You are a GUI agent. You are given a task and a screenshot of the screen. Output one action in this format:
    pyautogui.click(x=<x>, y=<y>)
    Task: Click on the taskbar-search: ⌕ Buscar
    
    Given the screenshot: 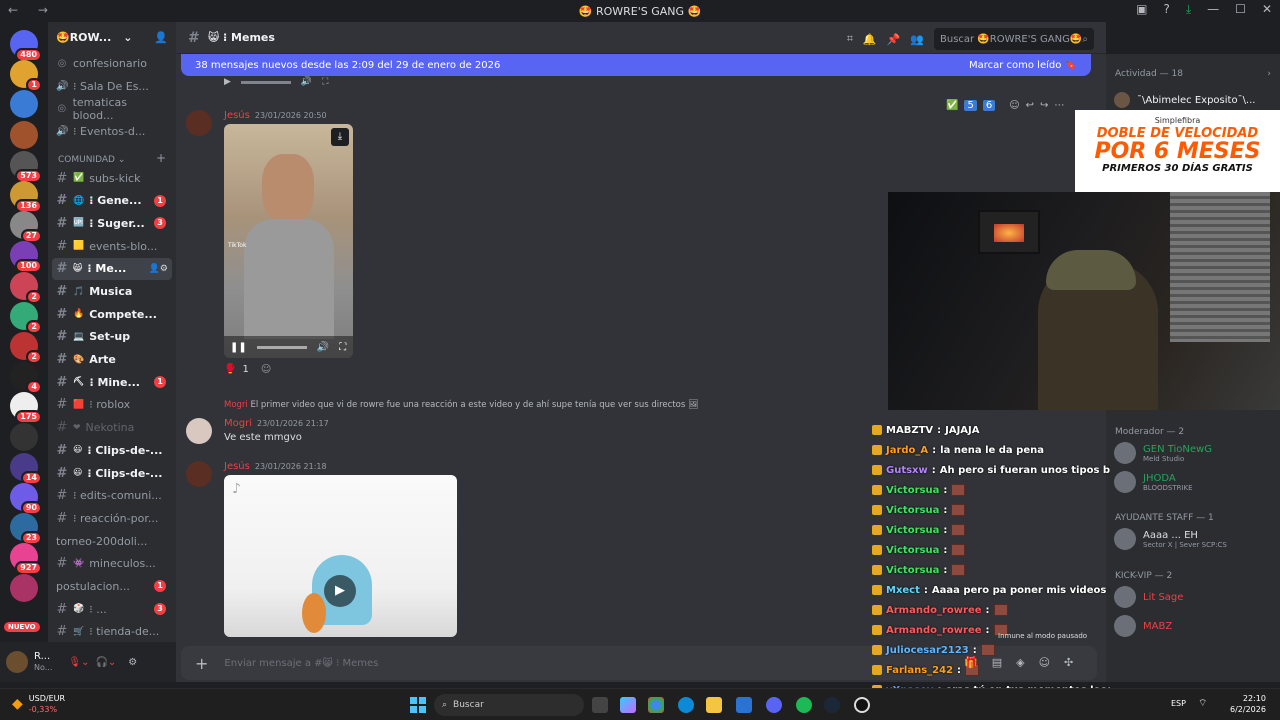 What is the action you would take?
    pyautogui.click(x=509, y=705)
    